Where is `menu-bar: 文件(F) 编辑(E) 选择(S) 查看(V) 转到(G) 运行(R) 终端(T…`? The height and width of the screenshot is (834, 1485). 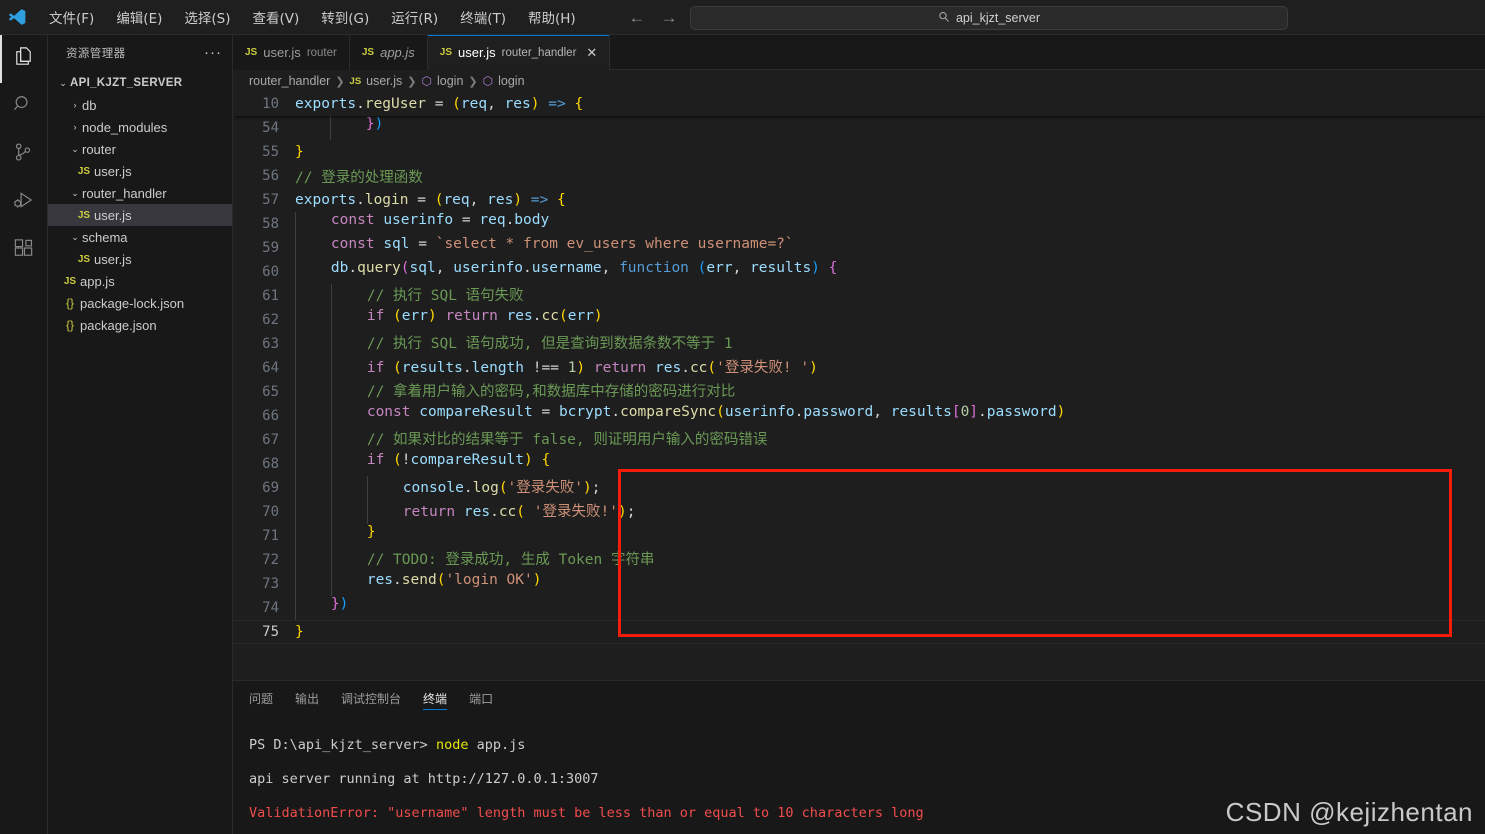
menu-bar: 文件(F) 编辑(E) 选择(S) 查看(V) 转到(G) 运行(R) 终端(T… is located at coordinates (312, 17).